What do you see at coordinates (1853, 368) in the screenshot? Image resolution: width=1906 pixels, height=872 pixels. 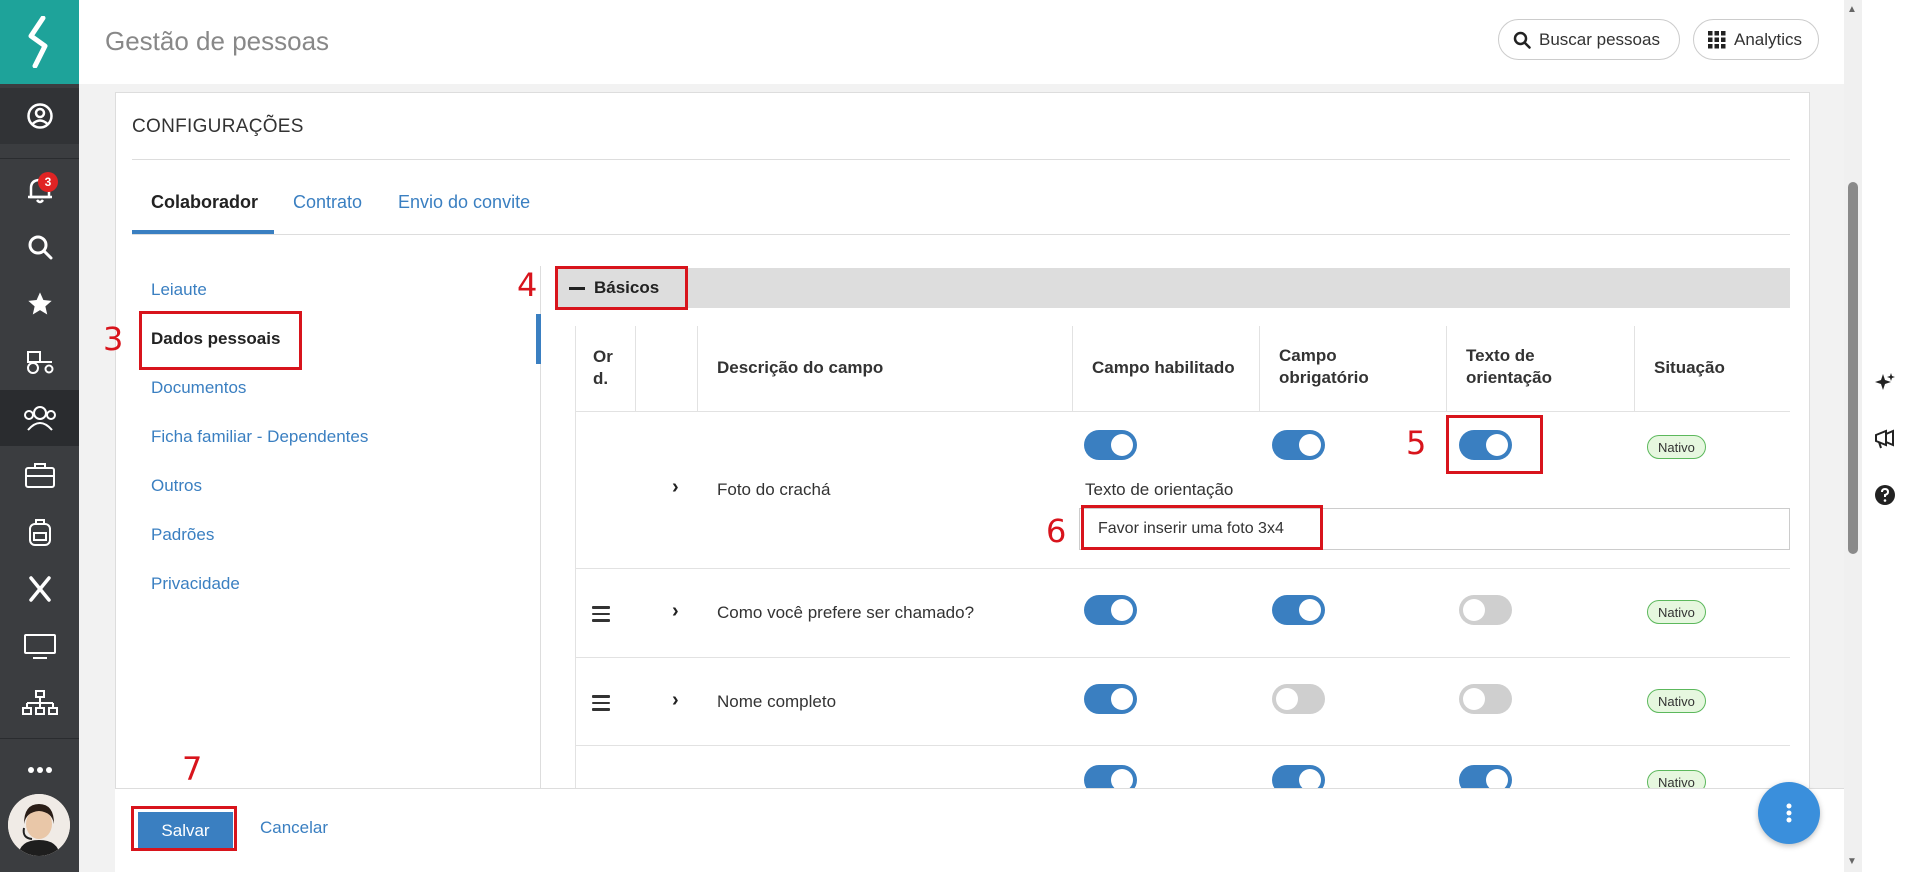 I see `scrollbar-thumb` at bounding box center [1853, 368].